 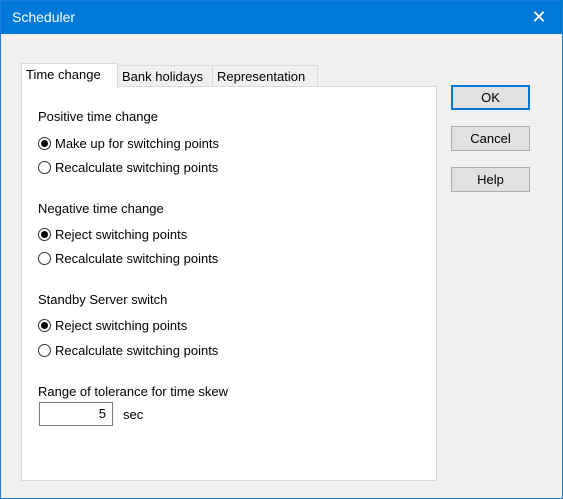 I want to click on radio-standby-reject: Reject switching points, so click(x=112, y=325).